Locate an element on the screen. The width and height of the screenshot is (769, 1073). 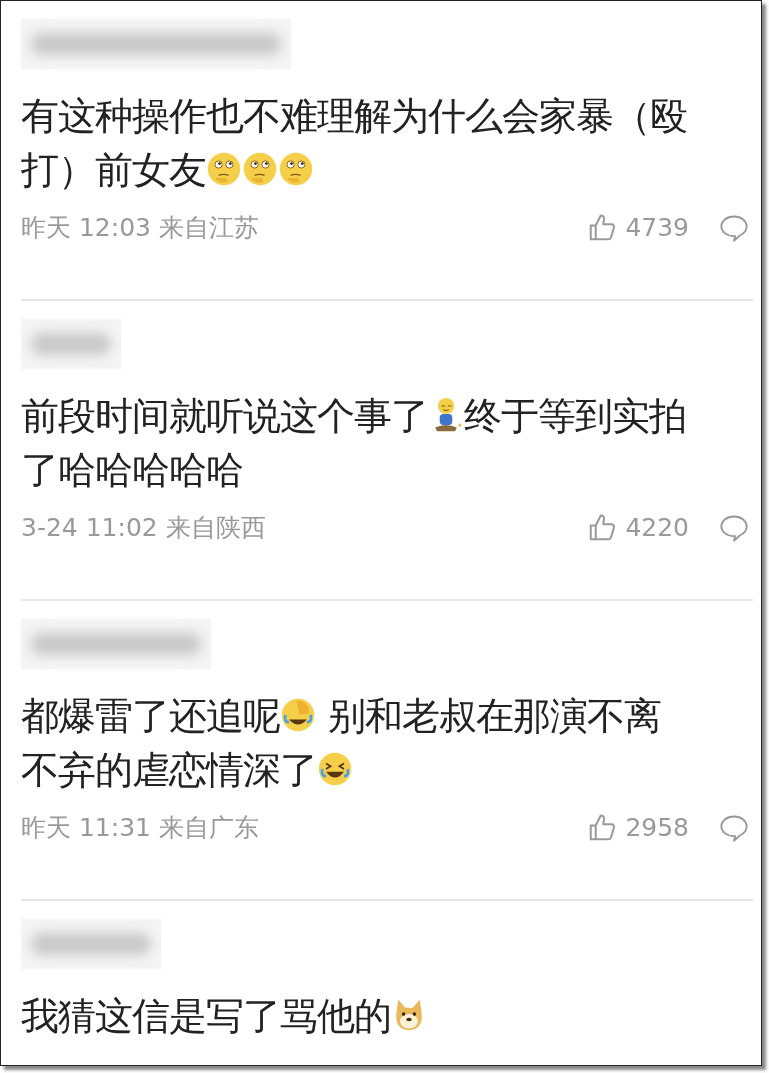
comment-text: 有这种操作也不难理解为什么会家暴（殴 is located at coordinates (354, 116).